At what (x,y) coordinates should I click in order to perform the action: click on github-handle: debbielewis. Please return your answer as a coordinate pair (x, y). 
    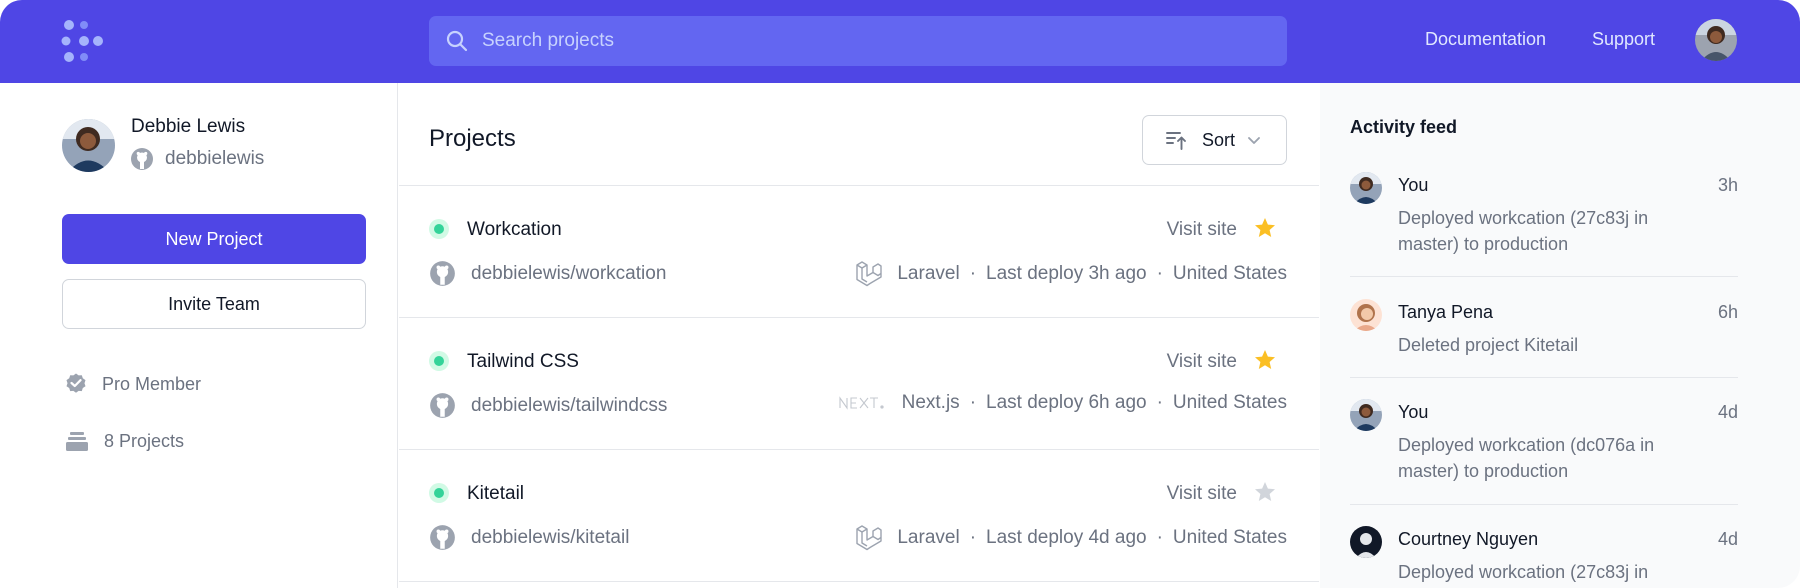
    Looking at the image, I should click on (215, 158).